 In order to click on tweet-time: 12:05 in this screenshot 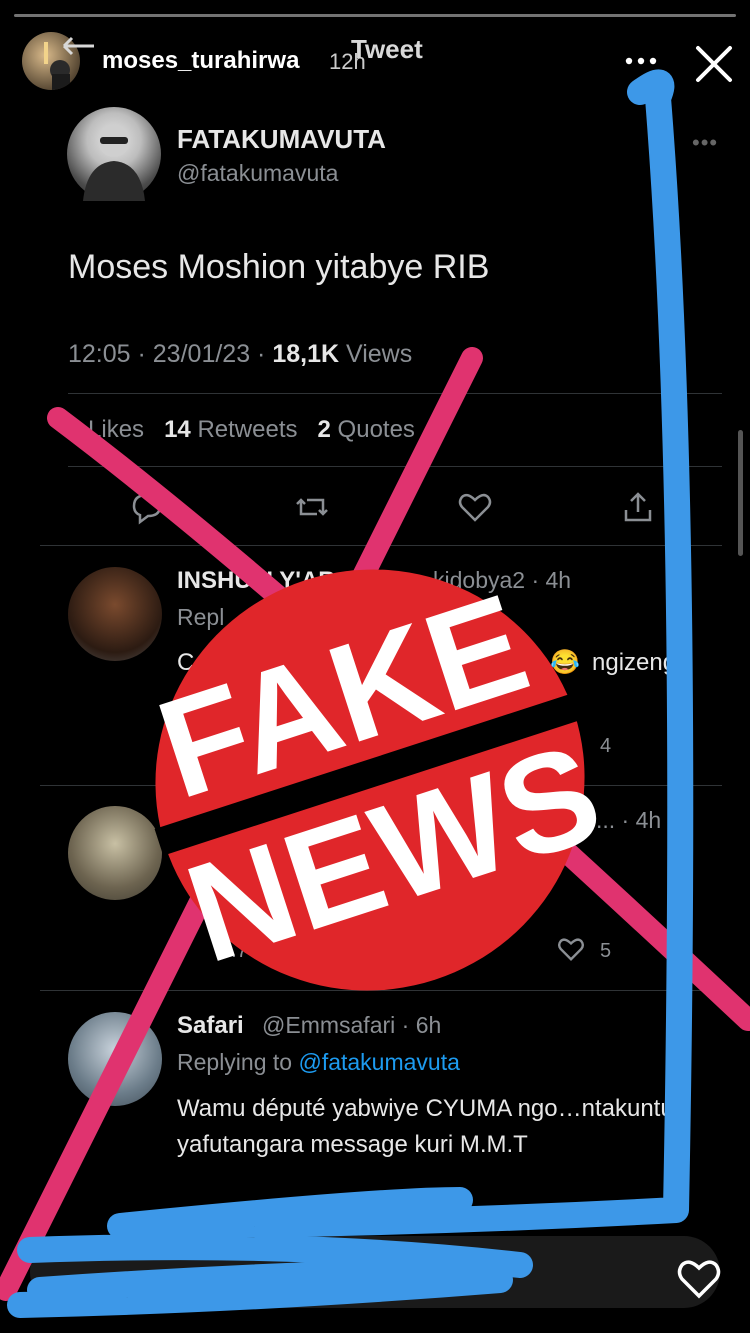, I will do `click(99, 354)`.